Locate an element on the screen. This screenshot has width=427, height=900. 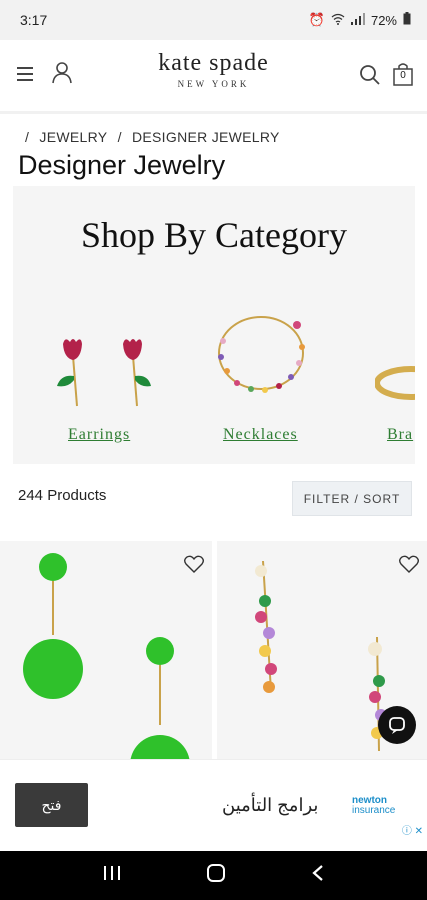
alarm-icon: ⏰ is located at coordinates (316, 19).